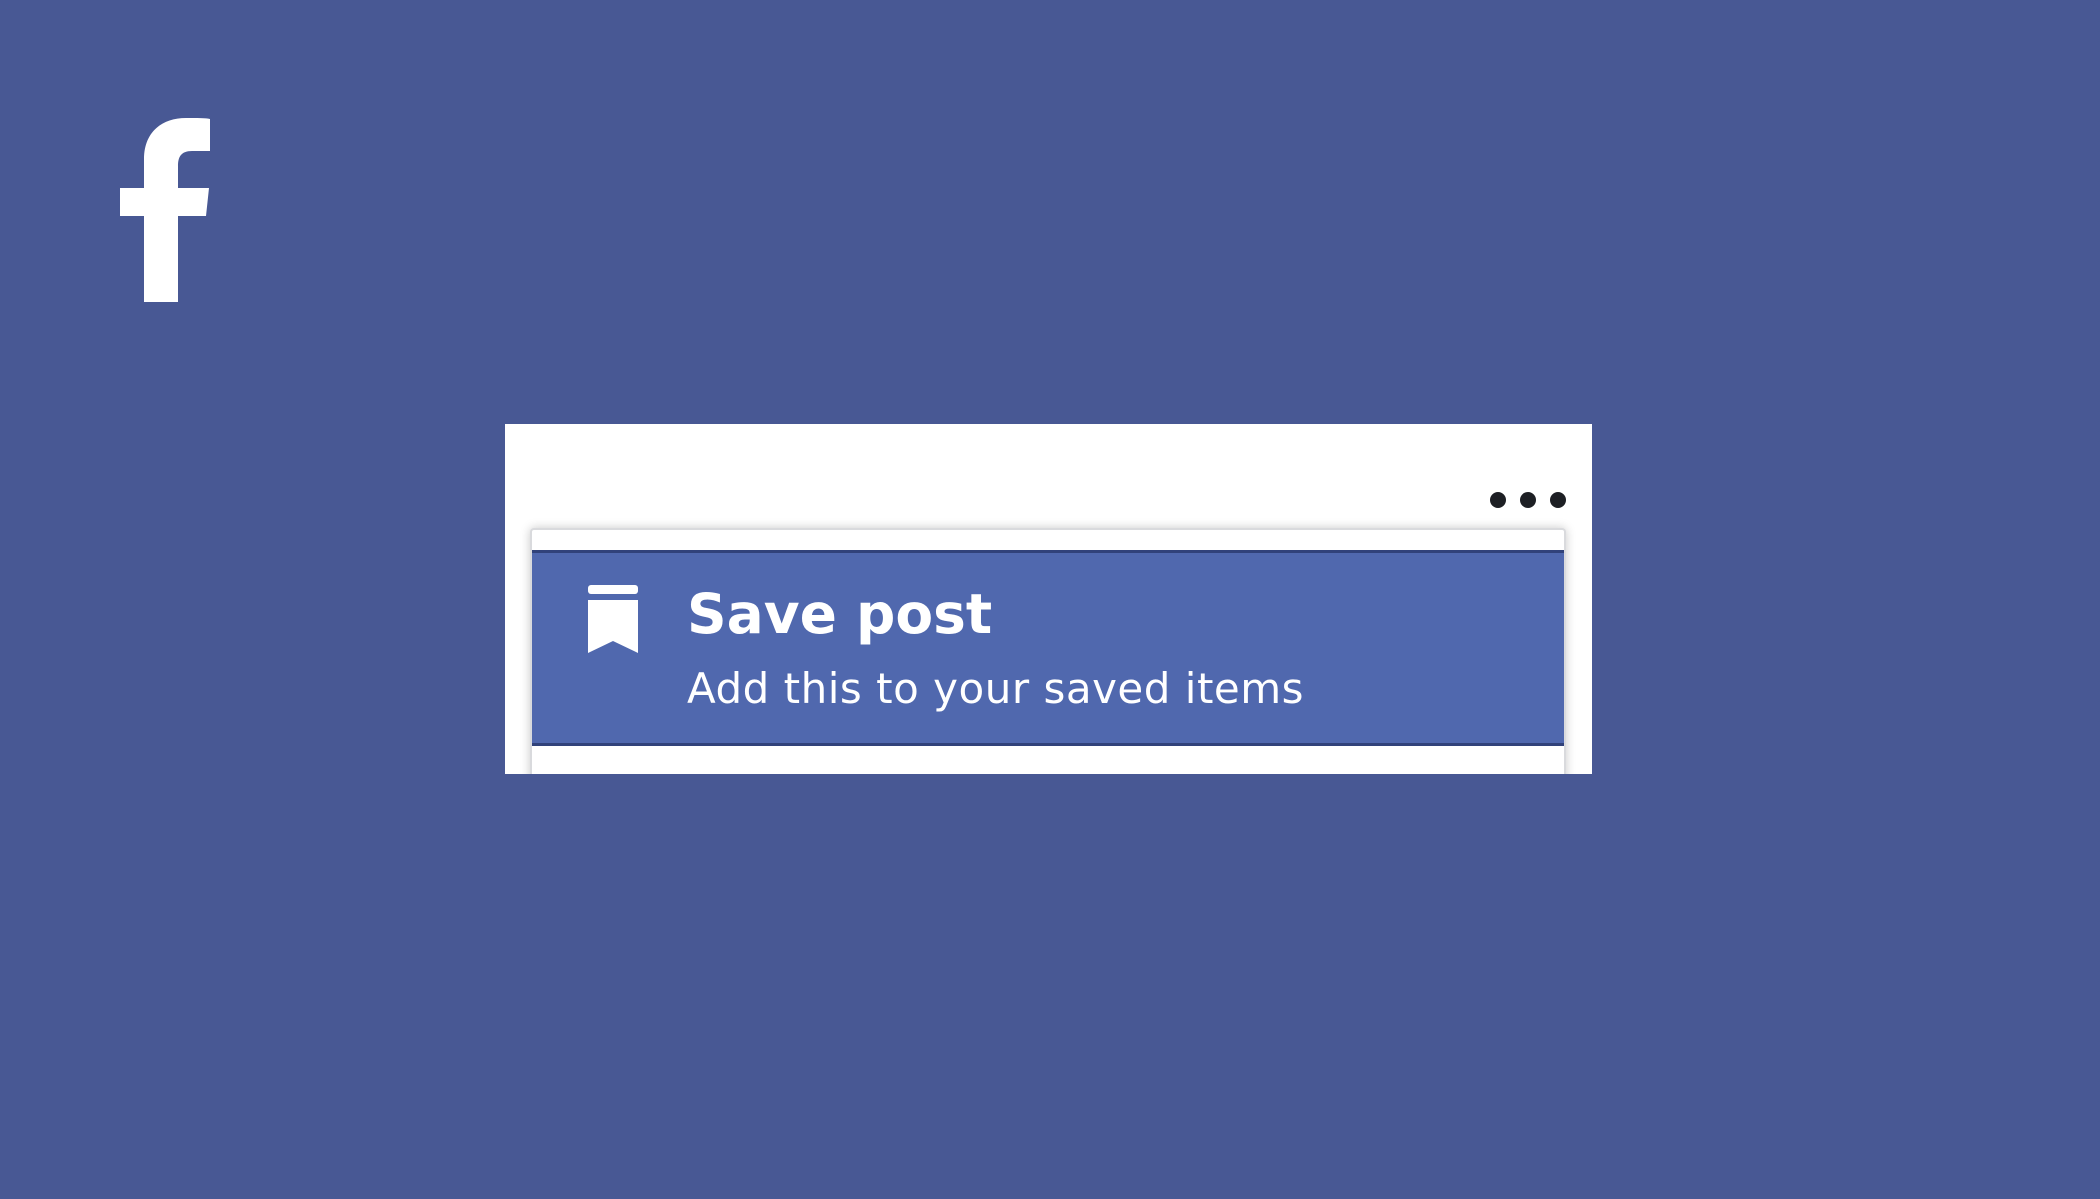 This screenshot has height=1199, width=2100. What do you see at coordinates (1048, 648) in the screenshot?
I see `save-post-menu-item: Save post Add this to your saved items` at bounding box center [1048, 648].